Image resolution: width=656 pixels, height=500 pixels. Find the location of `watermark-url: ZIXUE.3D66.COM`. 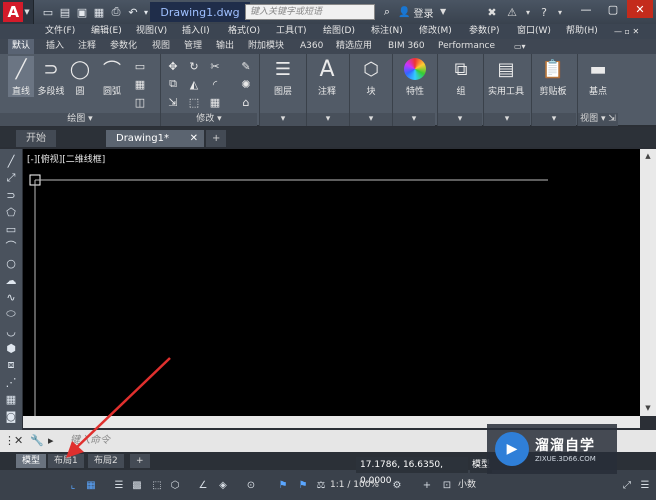

watermark-url: ZIXUE.3D66.COM is located at coordinates (565, 459).